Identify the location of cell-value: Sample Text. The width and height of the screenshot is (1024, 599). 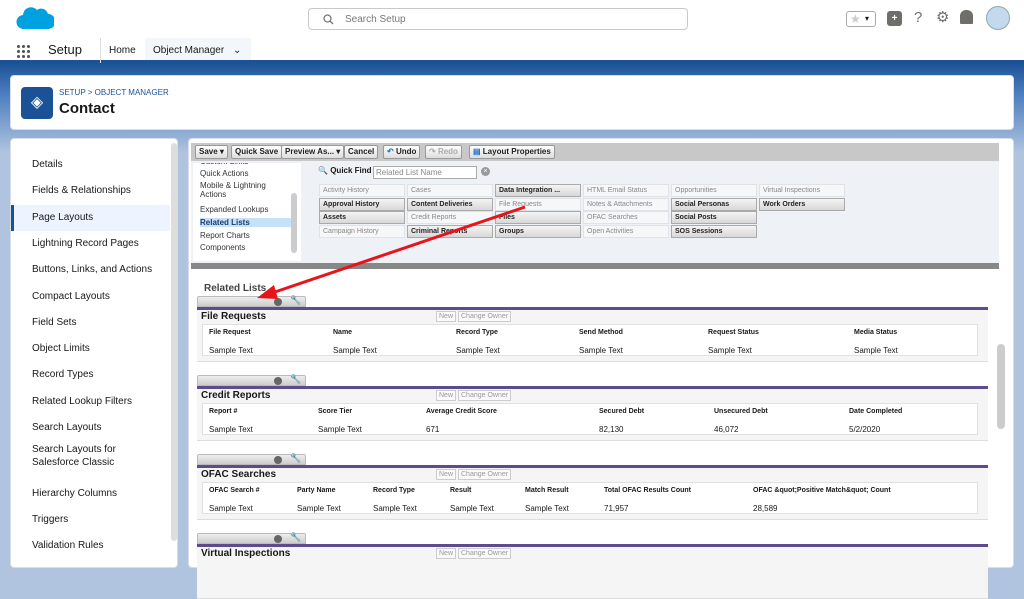
(472, 508).